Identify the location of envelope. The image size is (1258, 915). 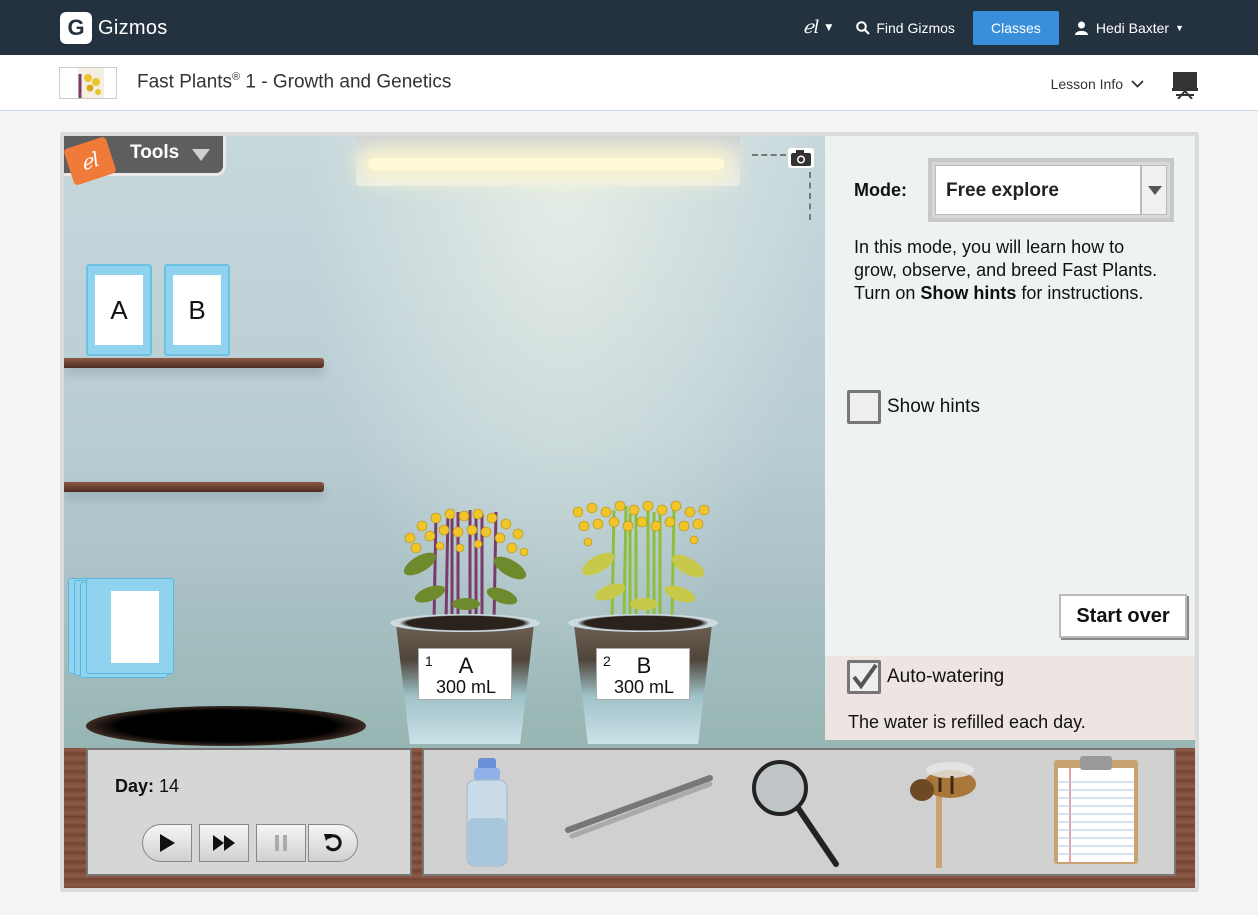
(130, 626).